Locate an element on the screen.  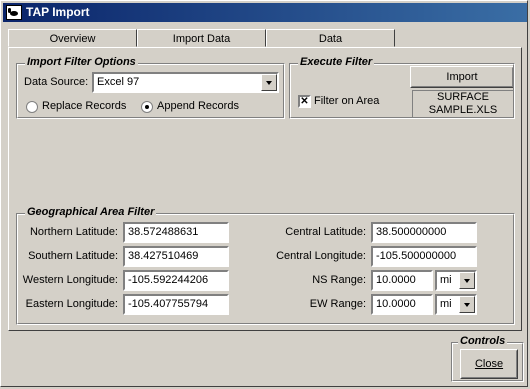
filter-on-area-checkbox: ✕ is located at coordinates (304, 101).